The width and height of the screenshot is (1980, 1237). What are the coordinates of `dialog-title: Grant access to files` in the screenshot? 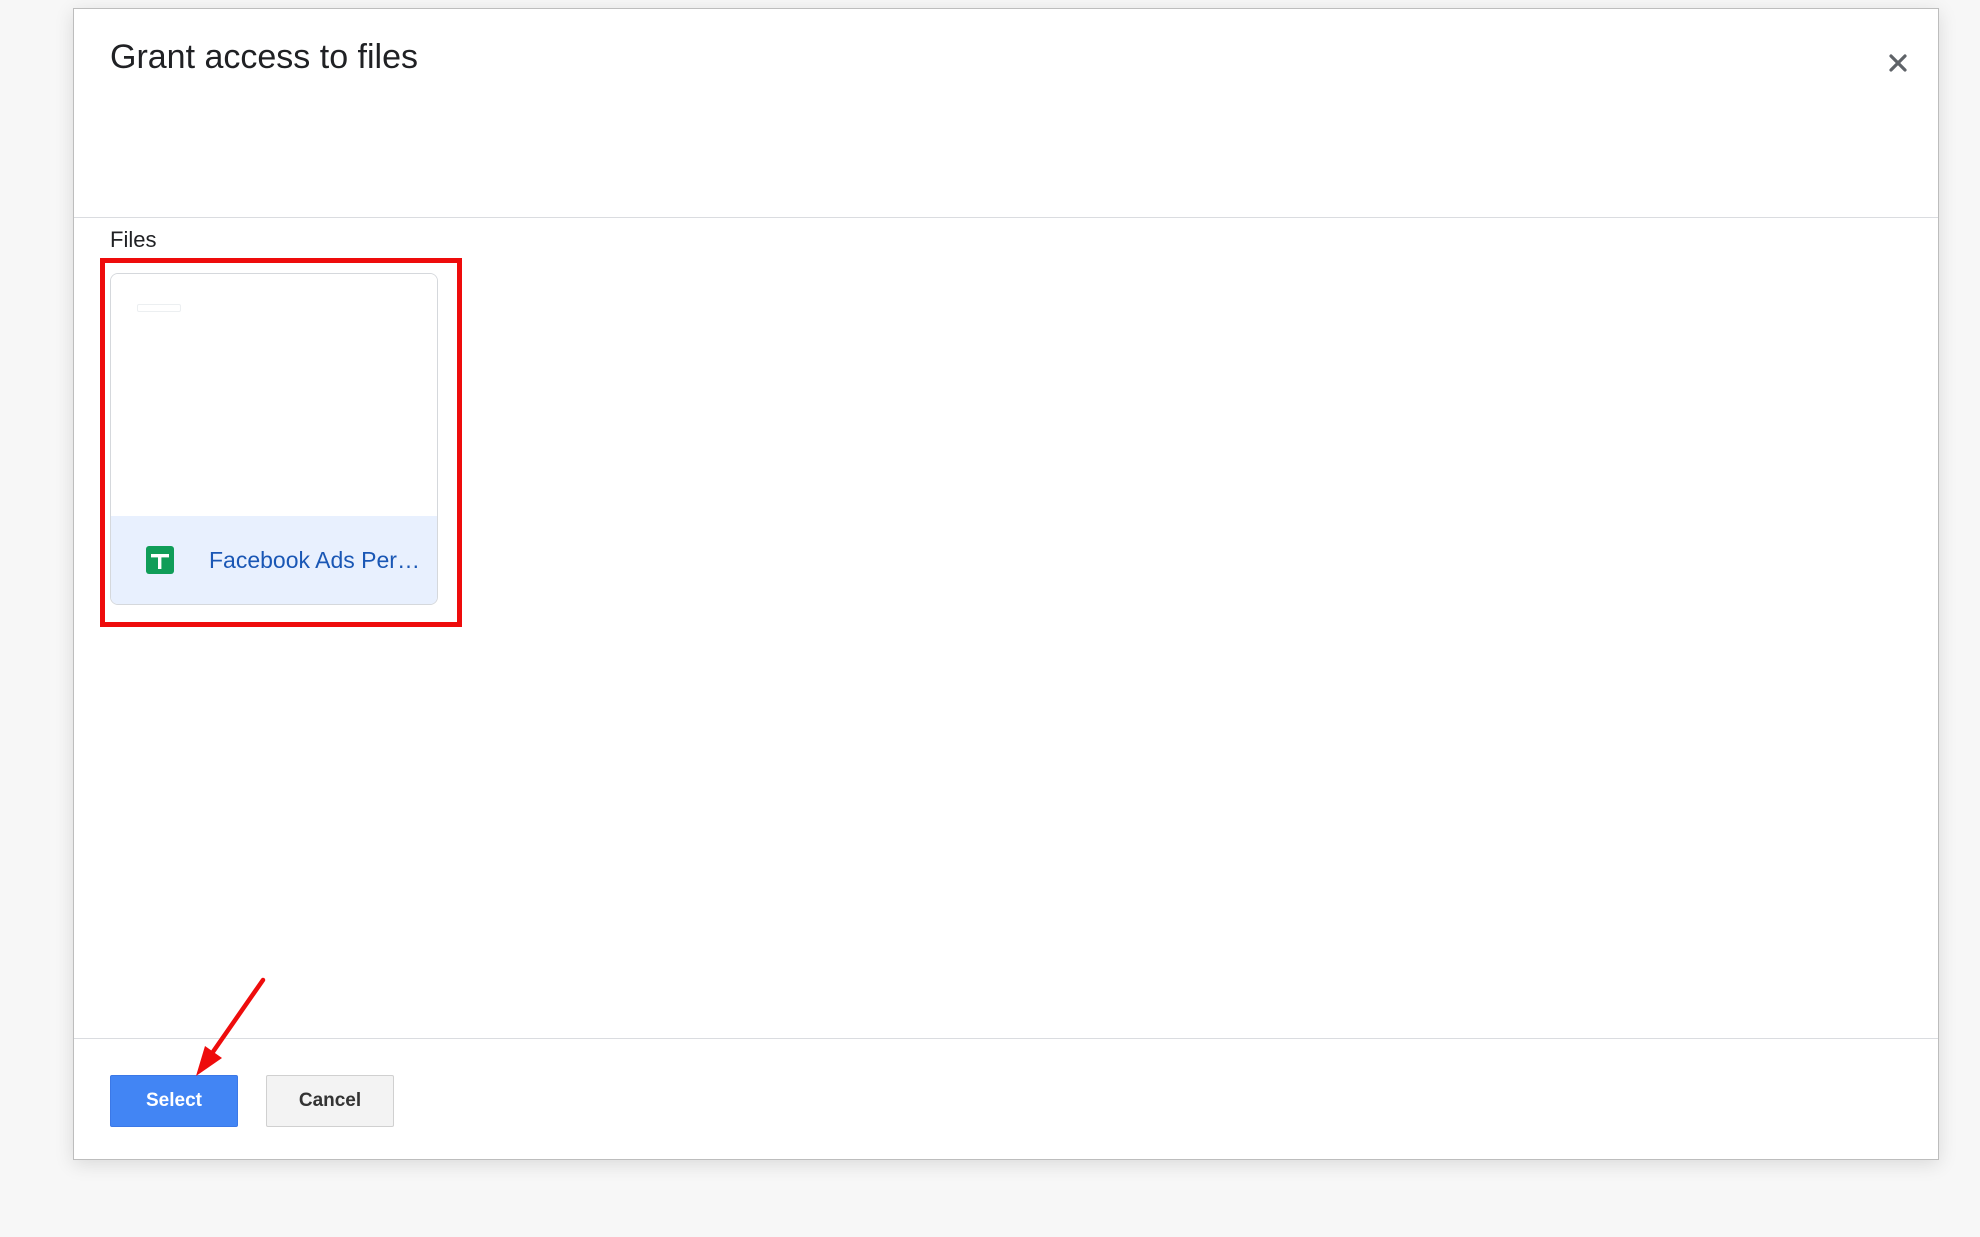 It's located at (264, 57).